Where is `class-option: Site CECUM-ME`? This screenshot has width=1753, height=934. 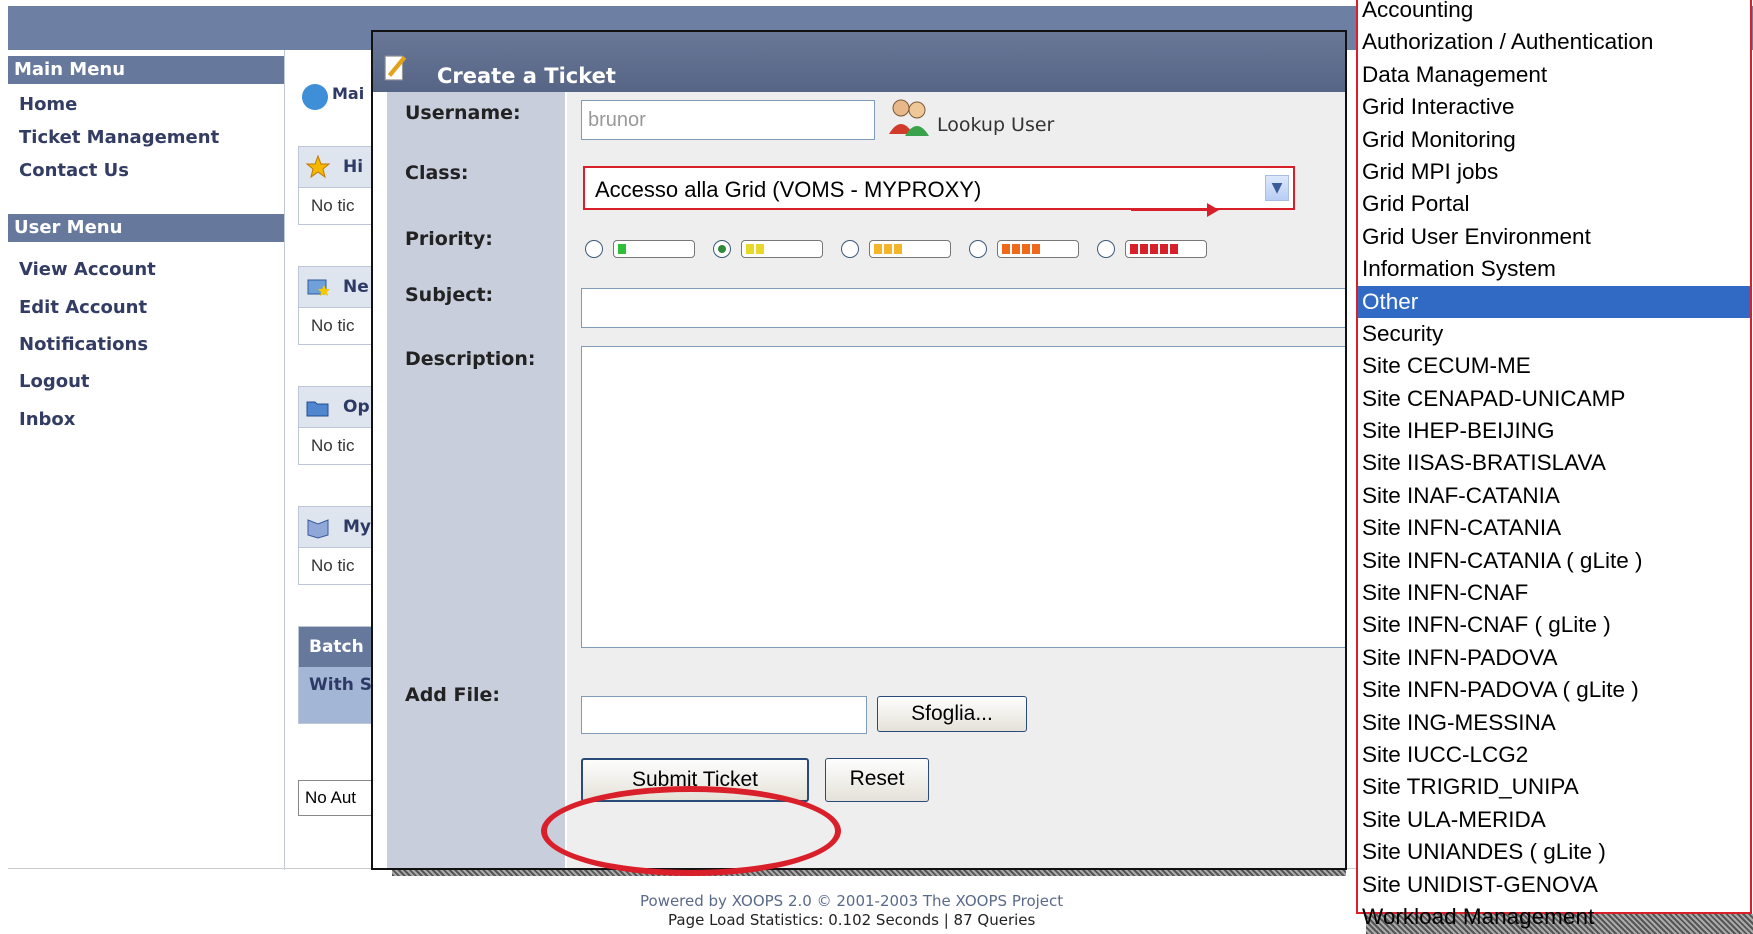 class-option: Site CECUM-ME is located at coordinates (1554, 366).